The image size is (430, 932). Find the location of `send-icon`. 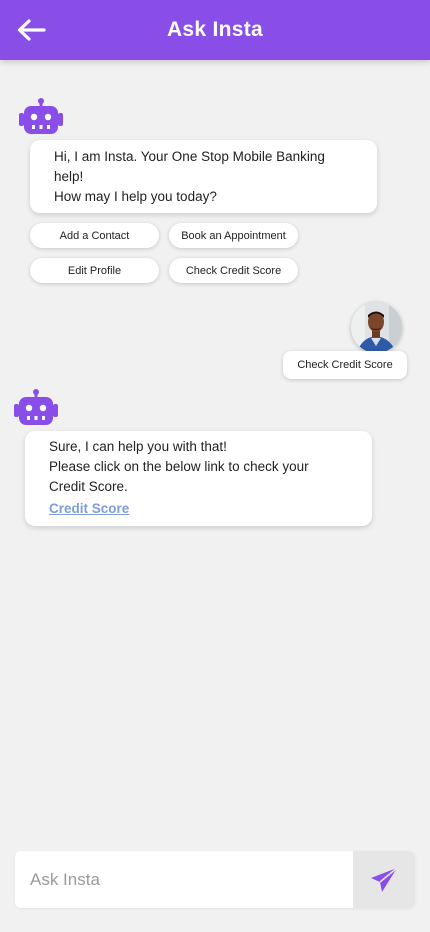

send-icon is located at coordinates (384, 879).